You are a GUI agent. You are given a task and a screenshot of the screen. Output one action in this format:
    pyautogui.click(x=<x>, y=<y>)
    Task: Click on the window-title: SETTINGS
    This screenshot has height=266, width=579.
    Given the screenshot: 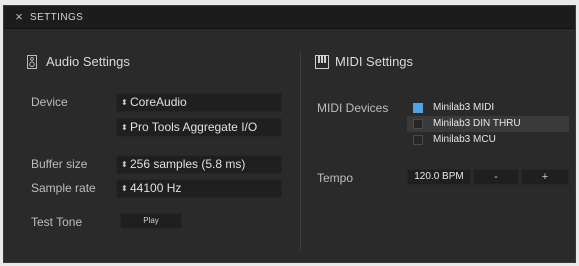 What is the action you would take?
    pyautogui.click(x=57, y=17)
    